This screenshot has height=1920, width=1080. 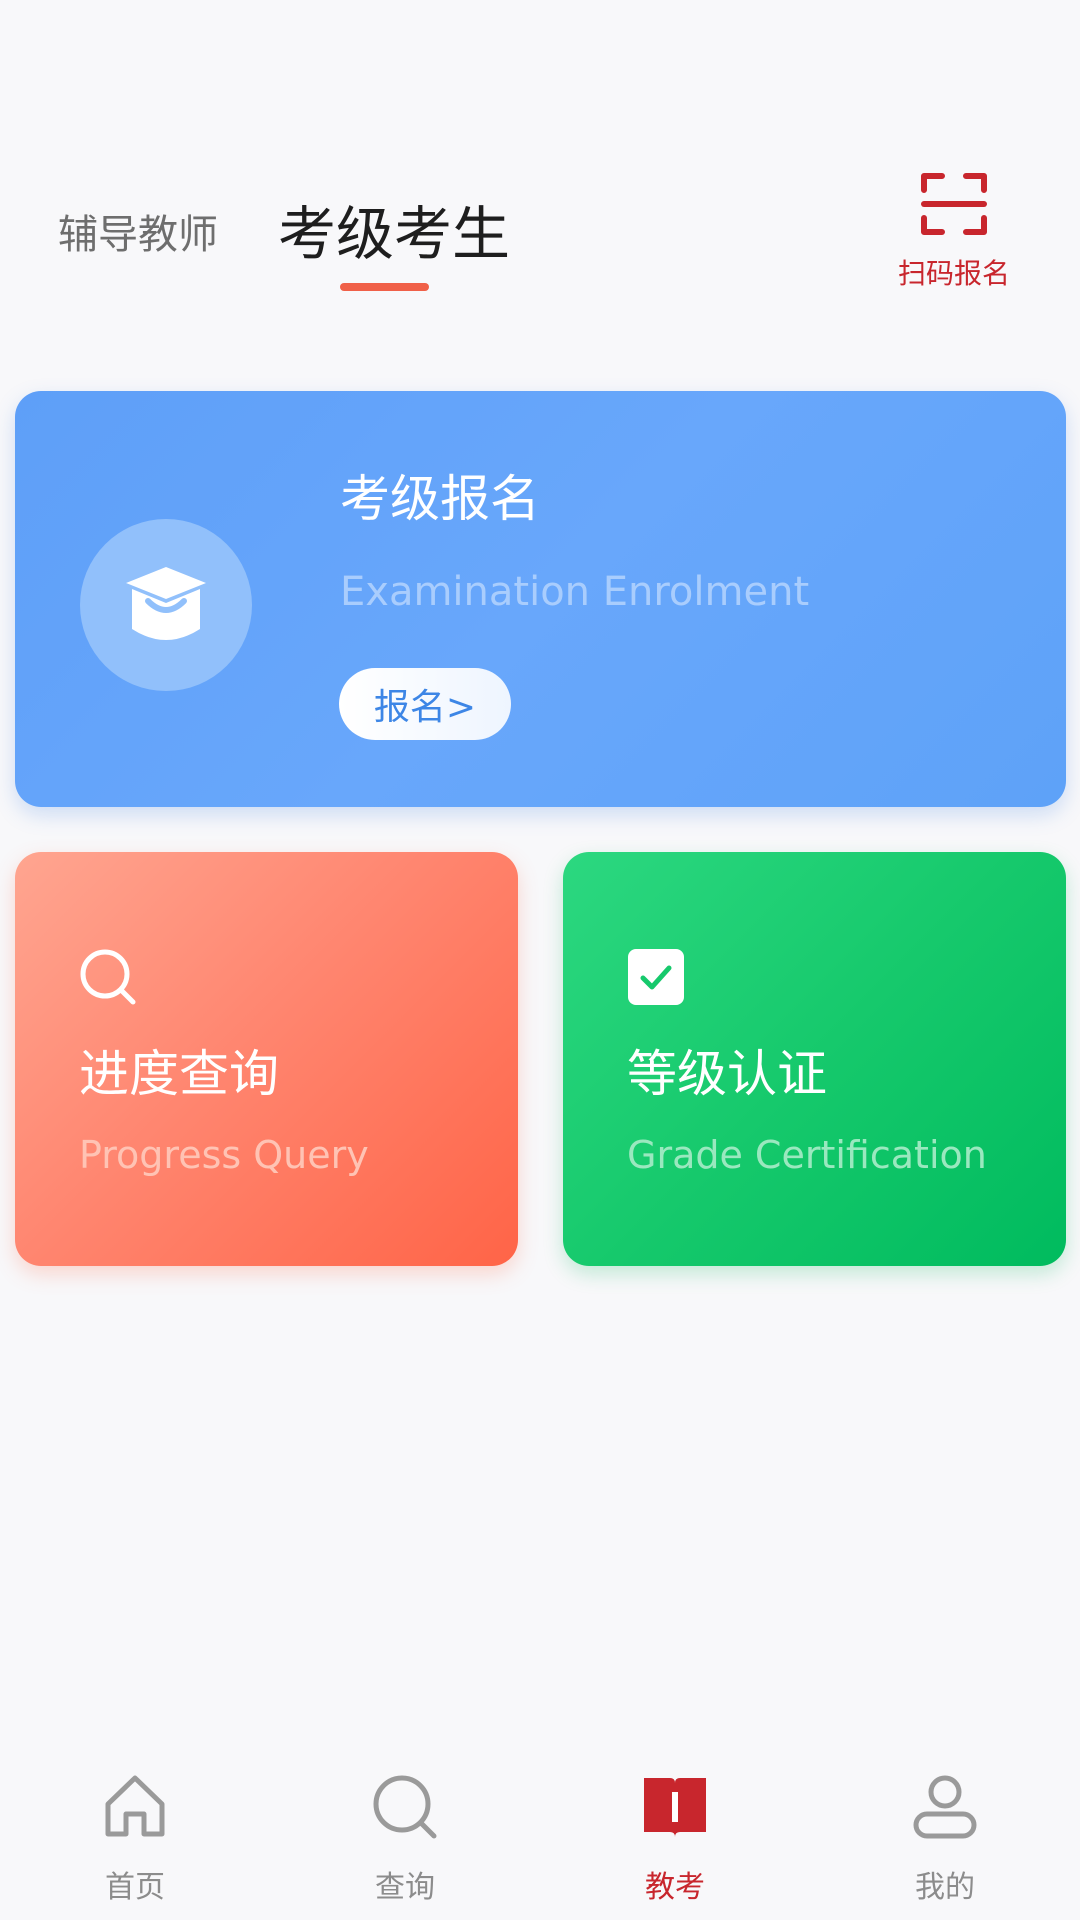 I want to click on user-icon, so click(x=945, y=1807).